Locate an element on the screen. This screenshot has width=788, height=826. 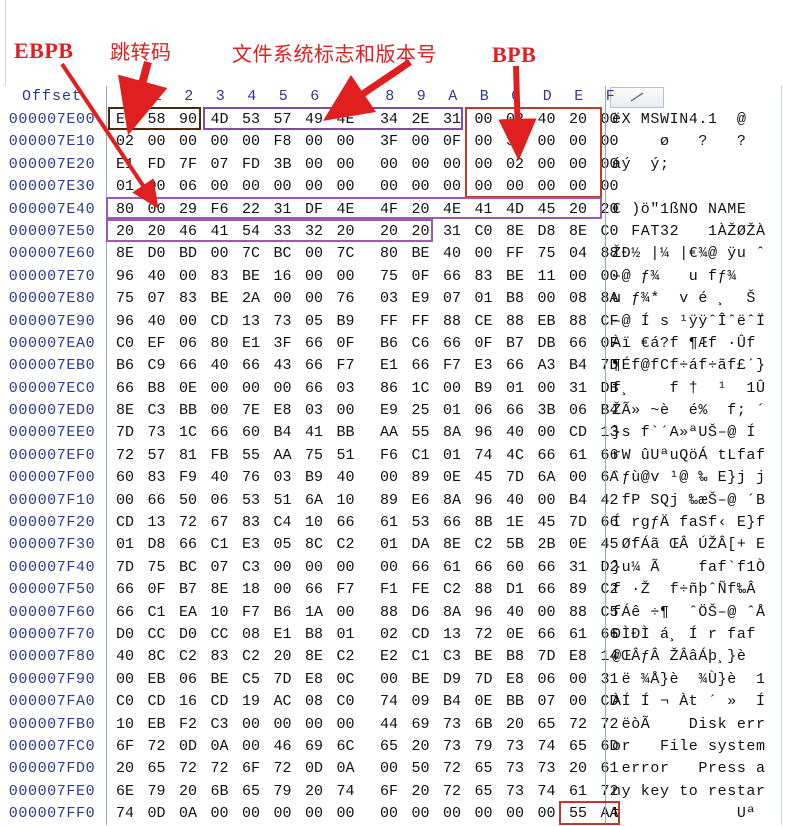
hex-byte: BD is located at coordinates (188, 253).